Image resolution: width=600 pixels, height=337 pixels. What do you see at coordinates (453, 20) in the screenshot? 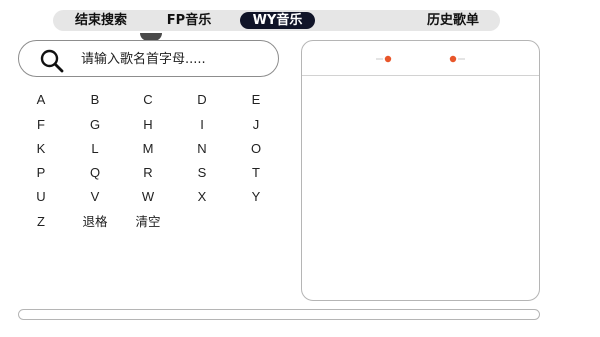
I see `tab-history-playlist: 历史歌单` at bounding box center [453, 20].